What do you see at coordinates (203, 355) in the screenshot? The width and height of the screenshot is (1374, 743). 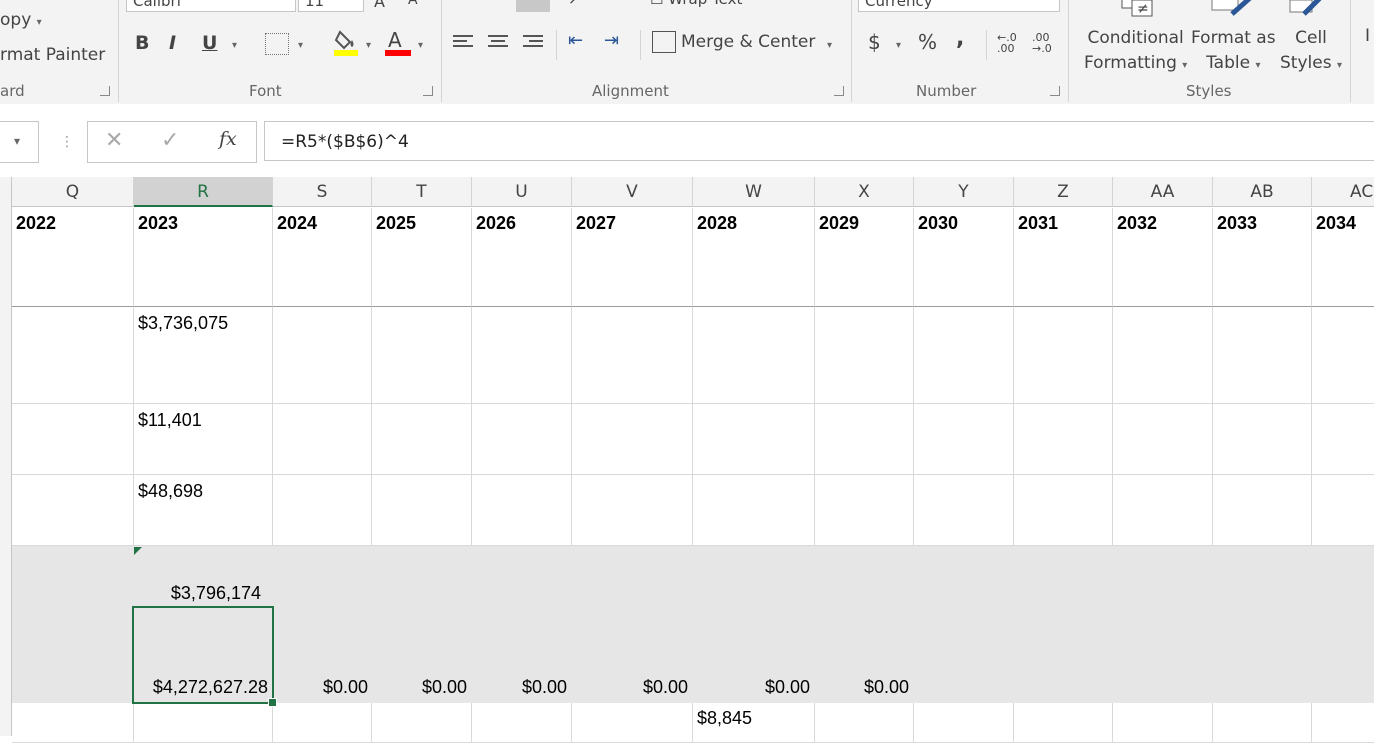 I see `value-cell: $3,736,075` at bounding box center [203, 355].